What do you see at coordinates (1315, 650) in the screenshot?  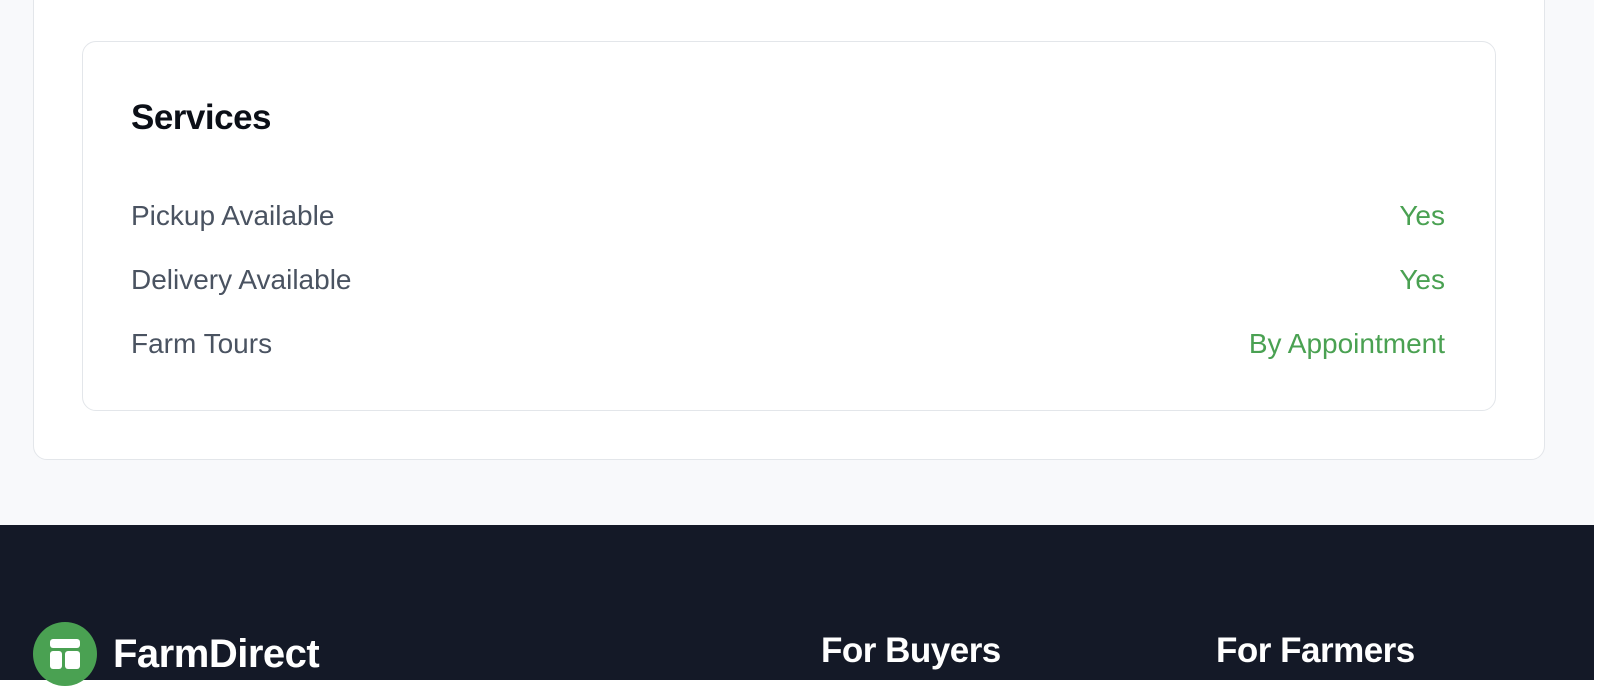 I see `footer-heading-for-farmers: For Farmers` at bounding box center [1315, 650].